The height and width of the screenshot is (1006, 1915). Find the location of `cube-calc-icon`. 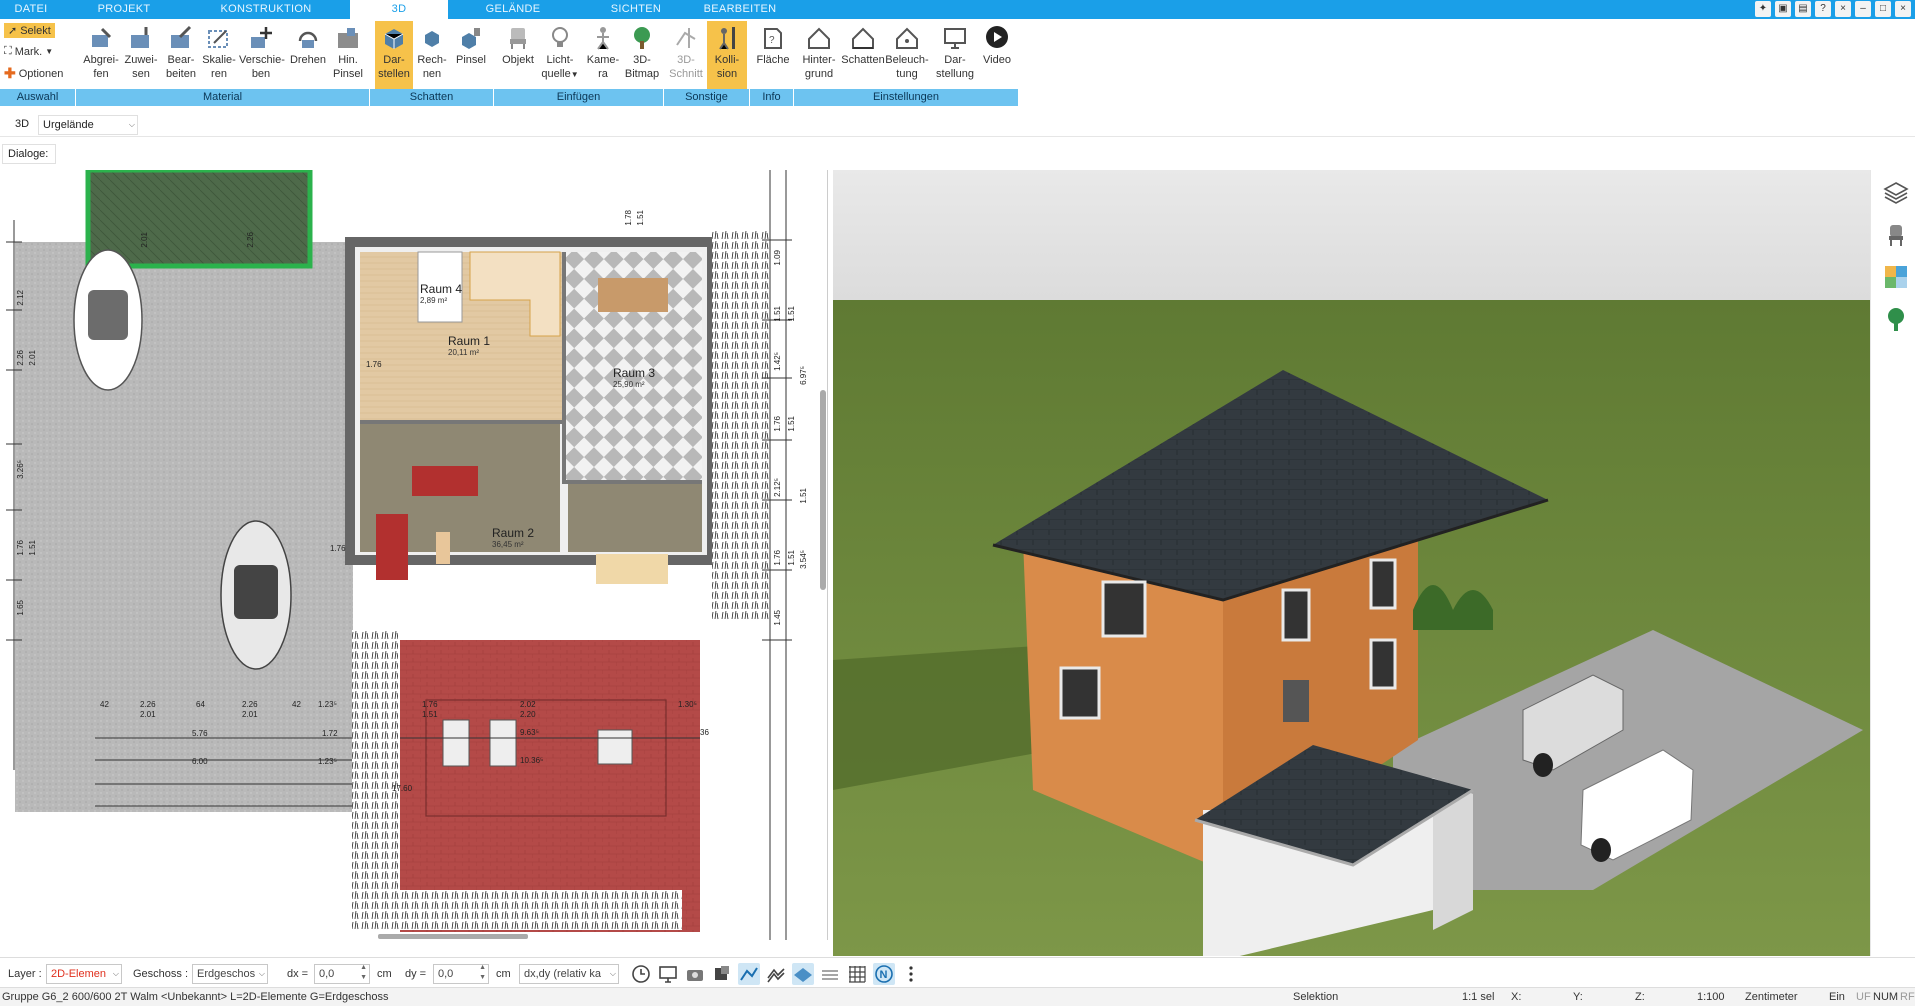

cube-calc-icon is located at coordinates (432, 39).